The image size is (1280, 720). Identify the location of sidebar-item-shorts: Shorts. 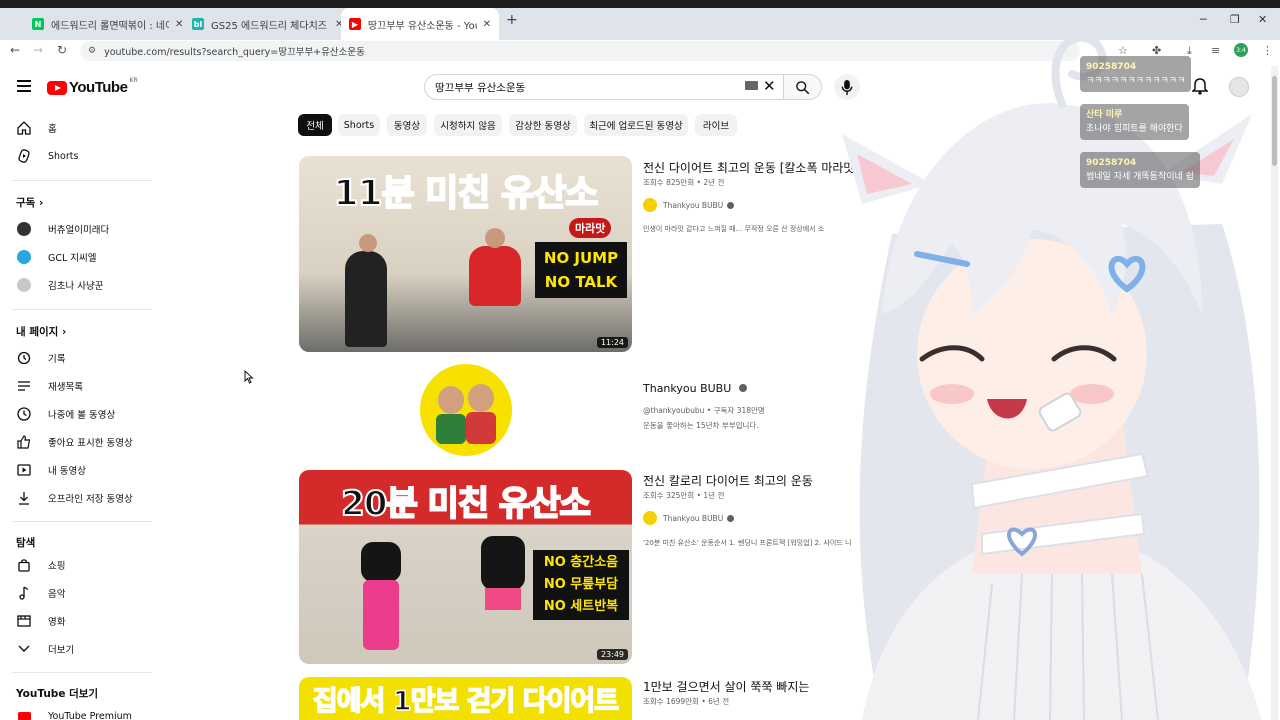
(75, 156).